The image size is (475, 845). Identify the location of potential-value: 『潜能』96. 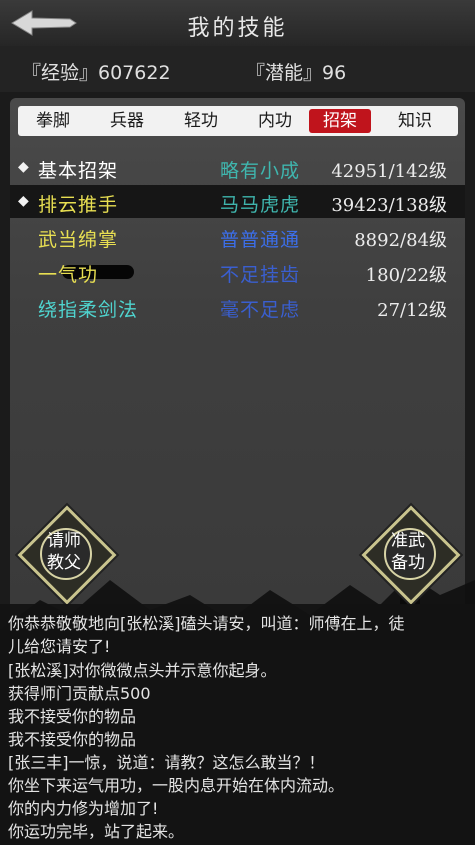
(296, 73).